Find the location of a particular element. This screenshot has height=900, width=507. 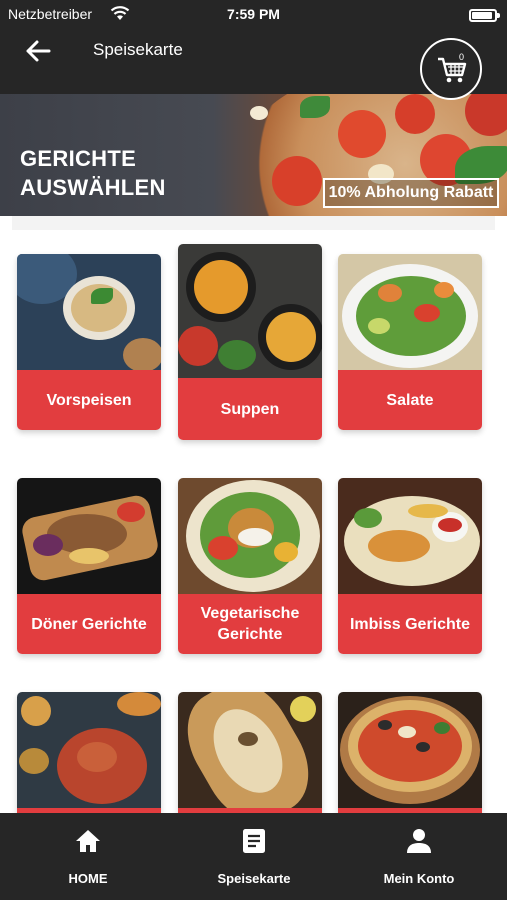

banner-title-line1: GERICHTE is located at coordinates (78, 158).